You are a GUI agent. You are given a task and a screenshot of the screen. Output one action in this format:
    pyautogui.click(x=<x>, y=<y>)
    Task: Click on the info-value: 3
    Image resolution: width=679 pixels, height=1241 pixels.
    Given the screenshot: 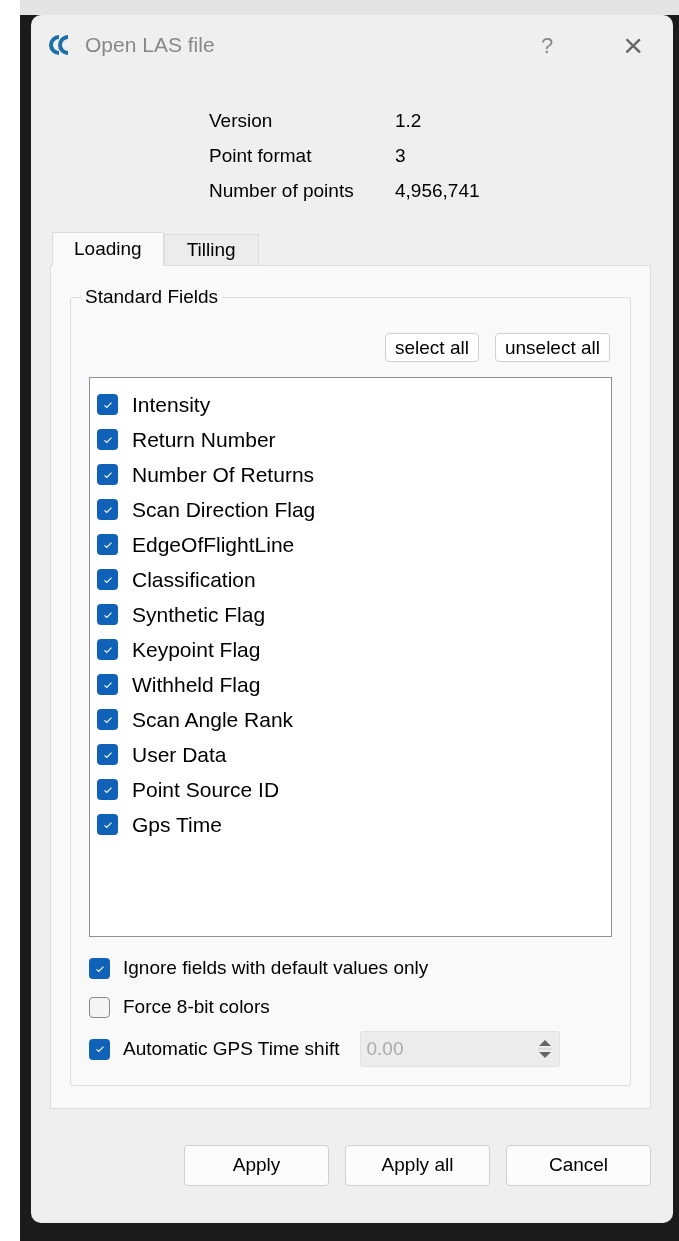 What is the action you would take?
    pyautogui.click(x=401, y=155)
    